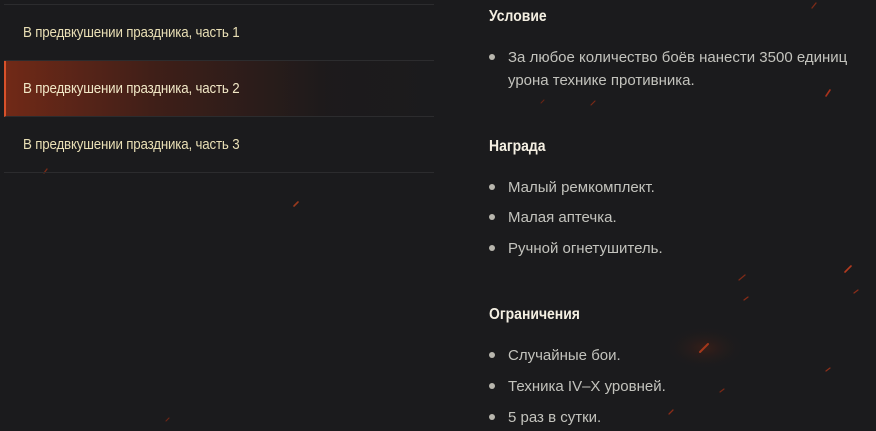 The height and width of the screenshot is (431, 876). What do you see at coordinates (555, 417) in the screenshot?
I see `restriction-item-text: 5 раз в сутки.` at bounding box center [555, 417].